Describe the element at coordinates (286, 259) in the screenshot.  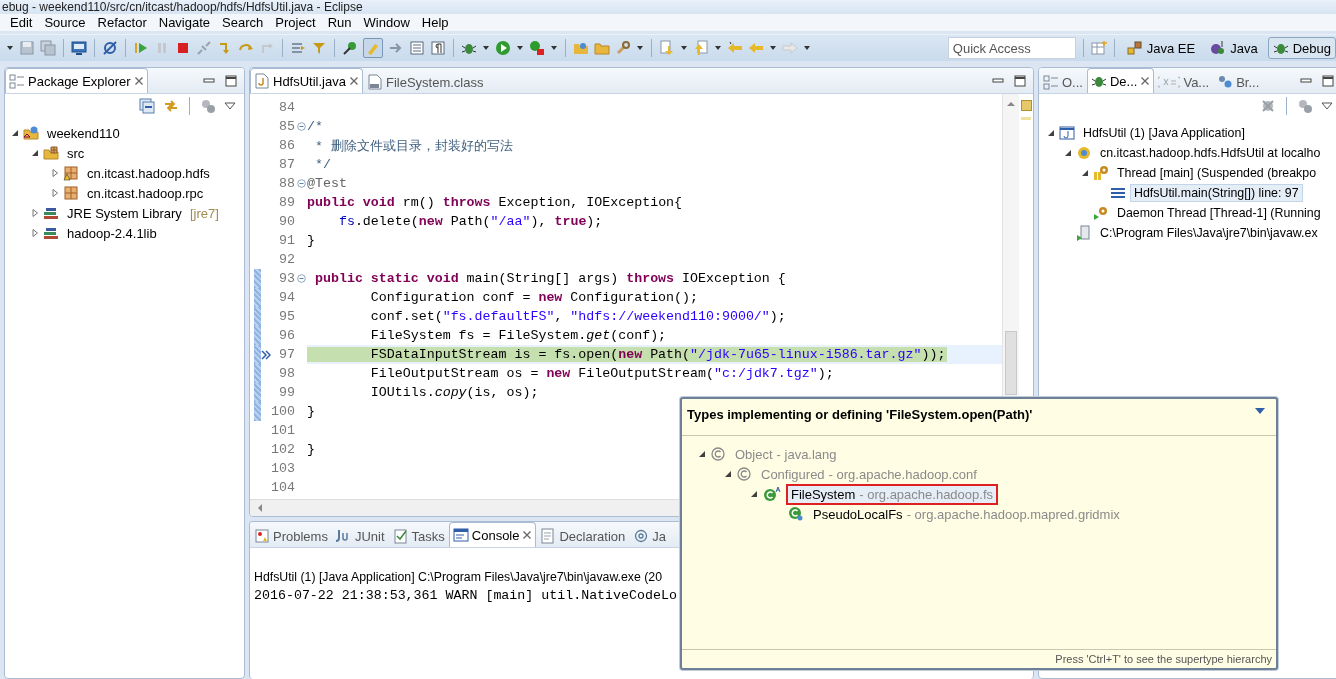
I see `line-number: 92` at that location.